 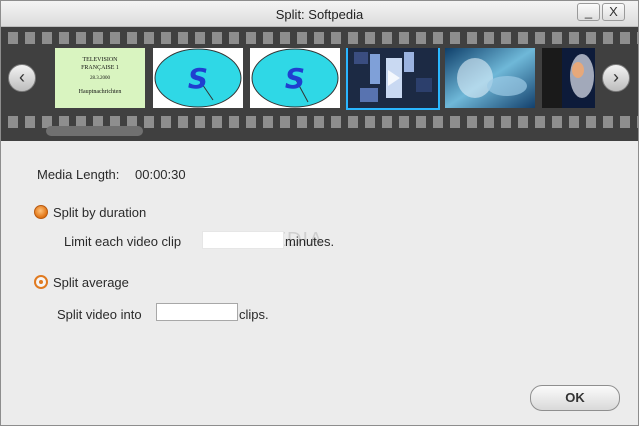 I want to click on title-bar: Split: Softpedia _ X, so click(x=319, y=14).